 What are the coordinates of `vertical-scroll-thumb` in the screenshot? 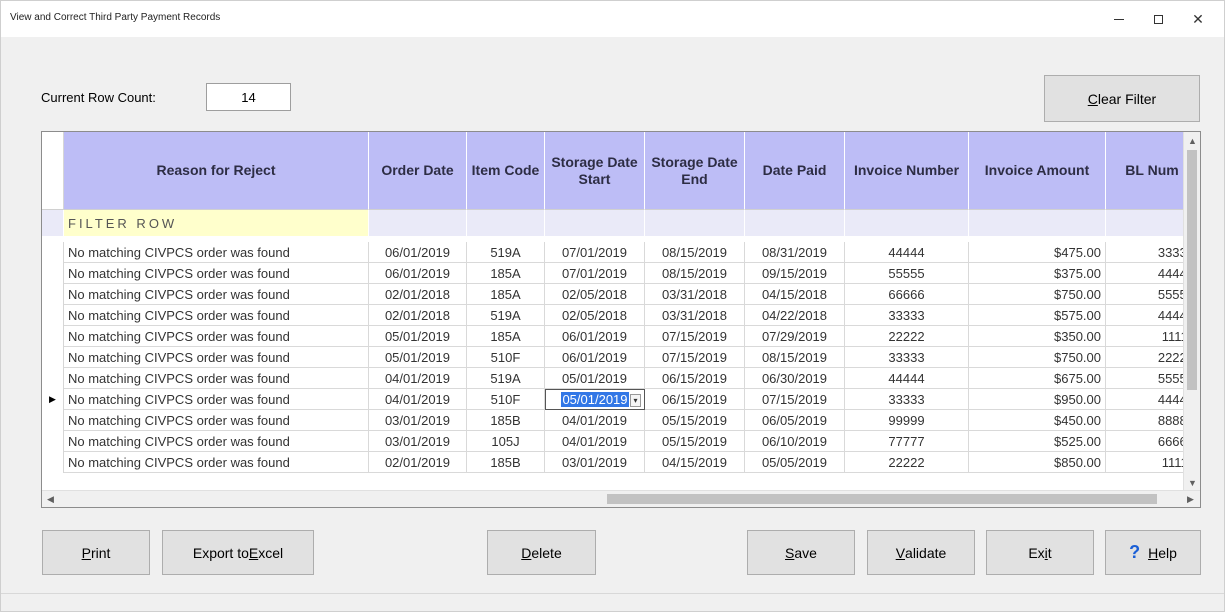 It's located at (1192, 270).